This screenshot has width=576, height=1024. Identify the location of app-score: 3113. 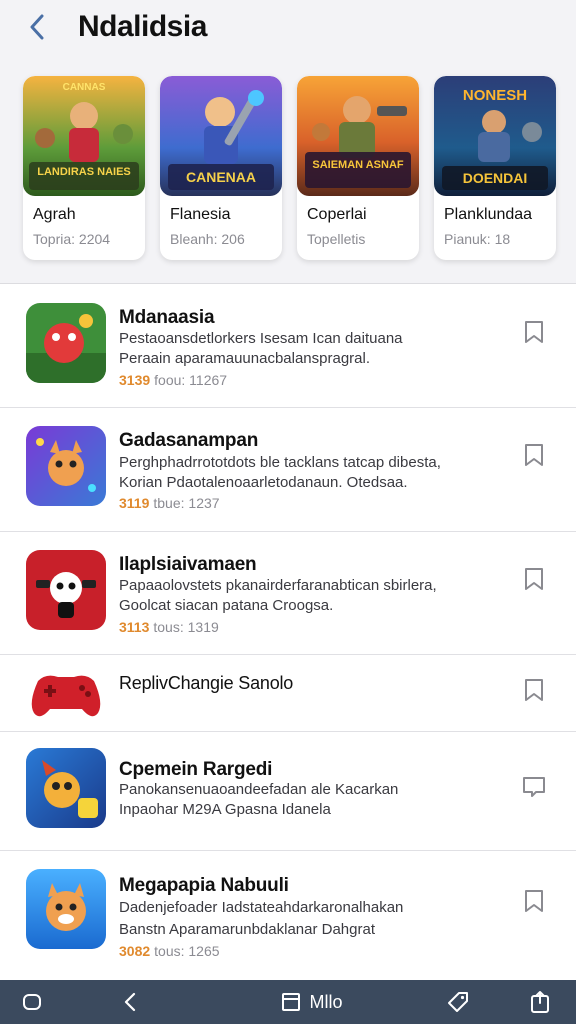
(134, 627).